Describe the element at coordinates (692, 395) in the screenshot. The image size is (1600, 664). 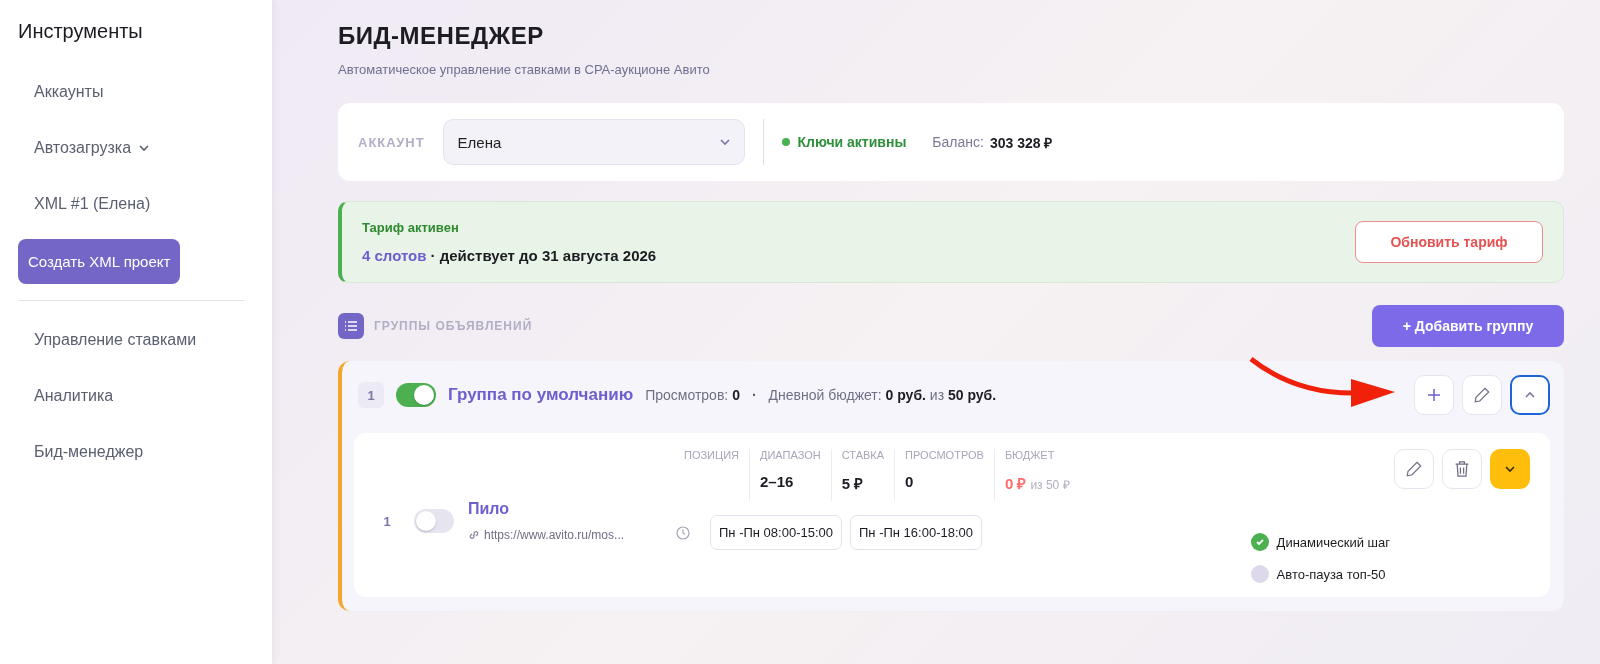
I see `group-views: Просмотров: 0` at that location.